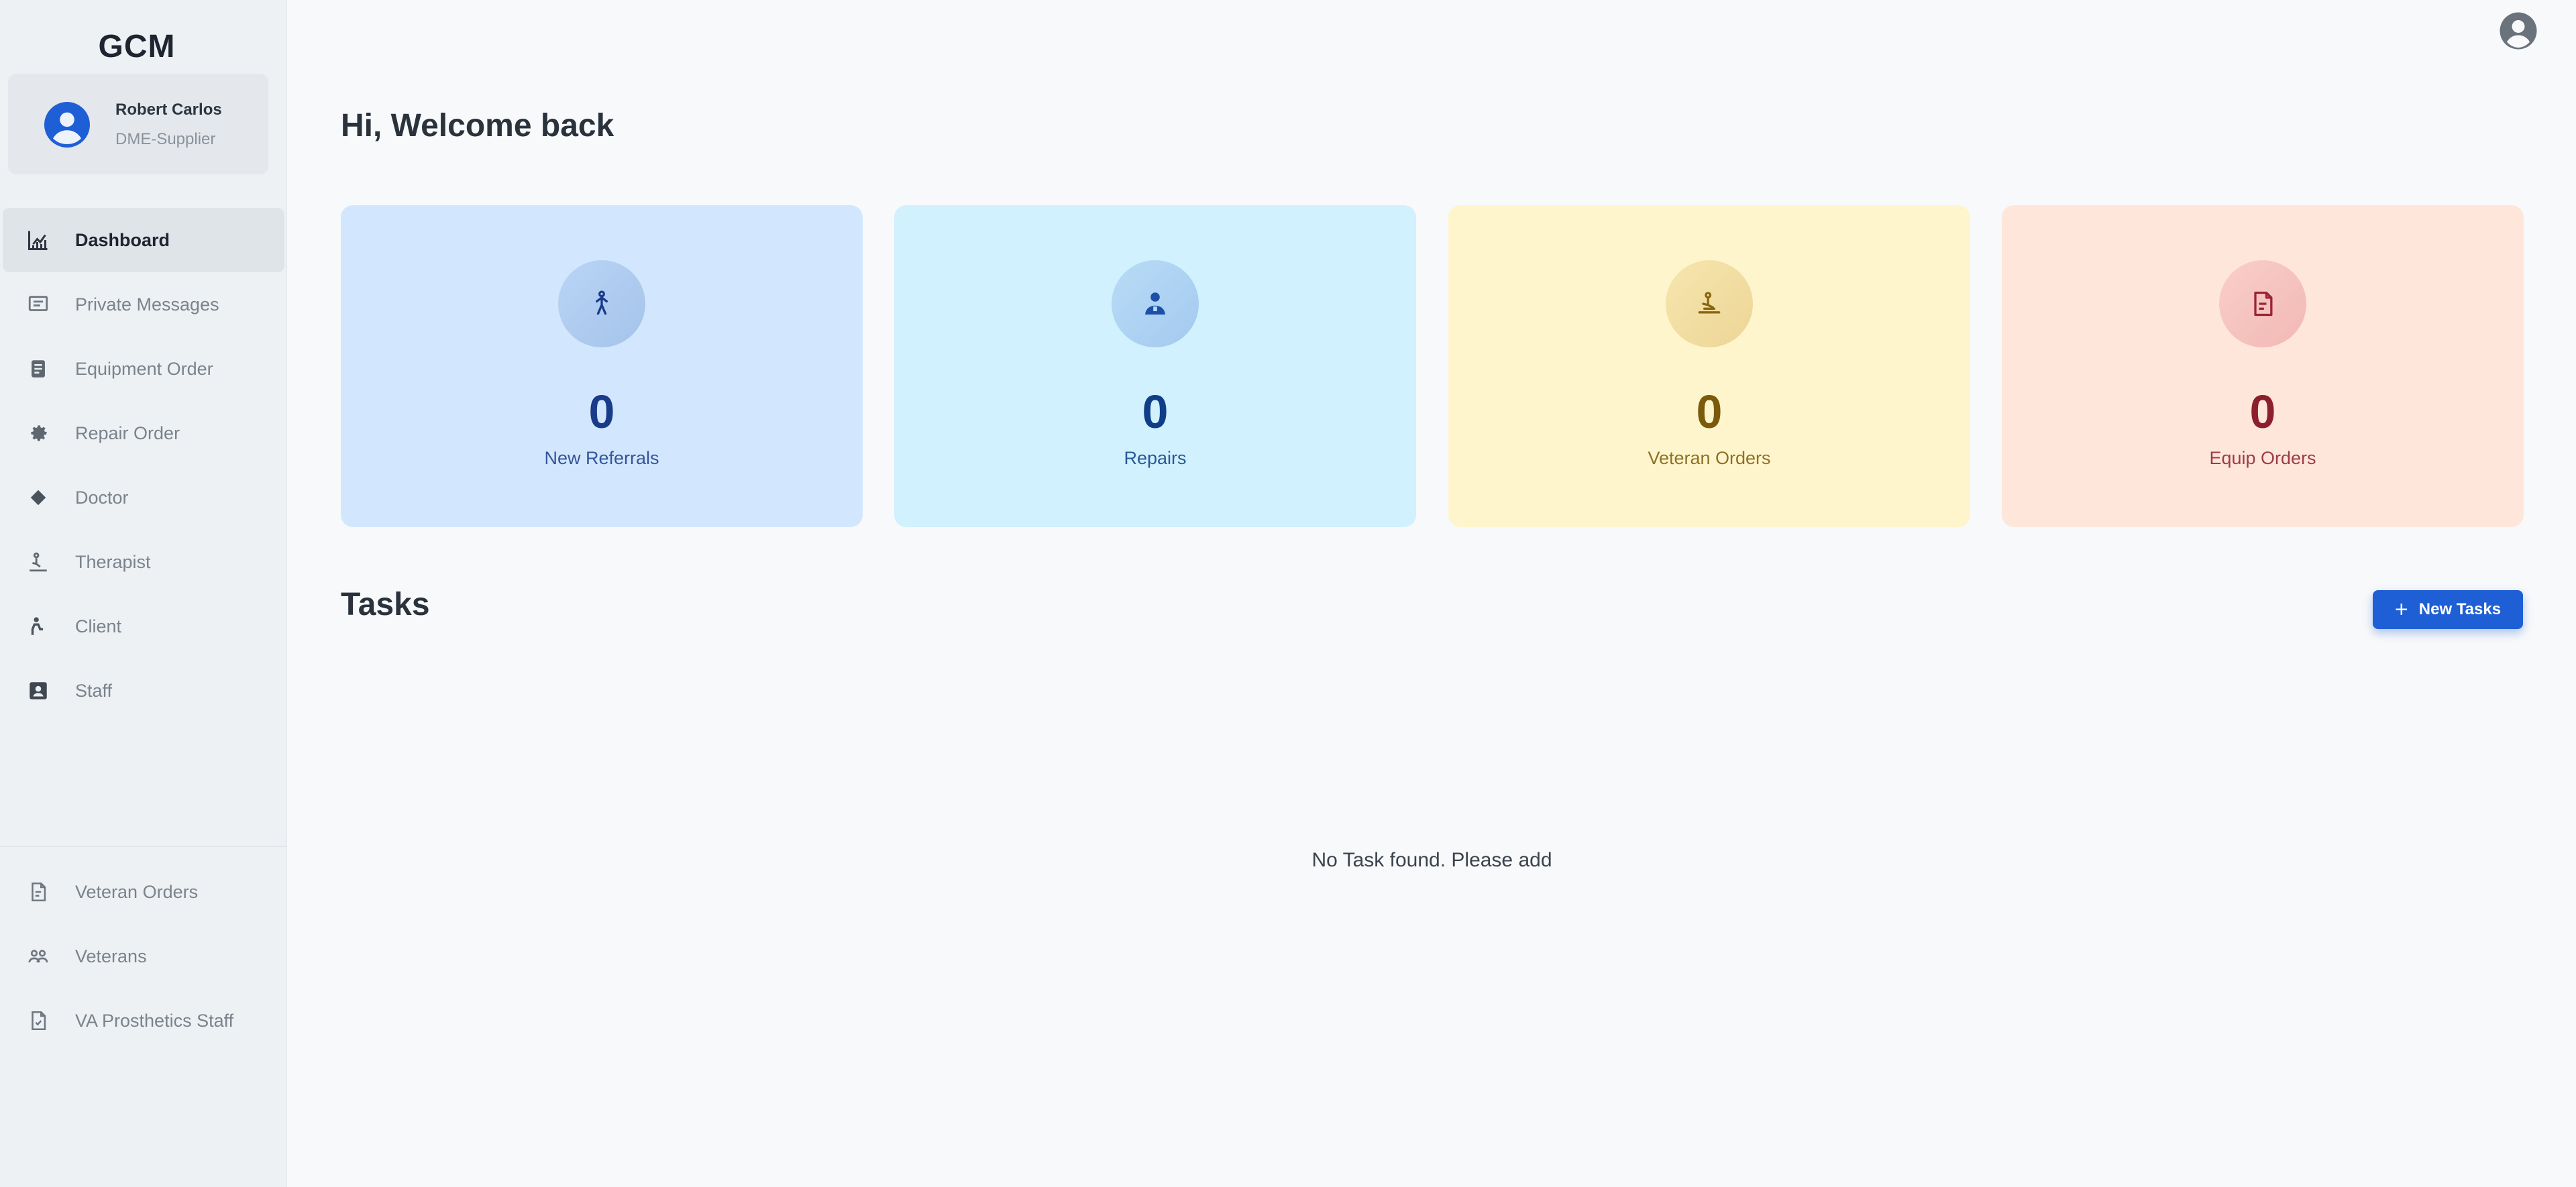 The height and width of the screenshot is (1187, 2576). I want to click on gear-icon, so click(38, 433).